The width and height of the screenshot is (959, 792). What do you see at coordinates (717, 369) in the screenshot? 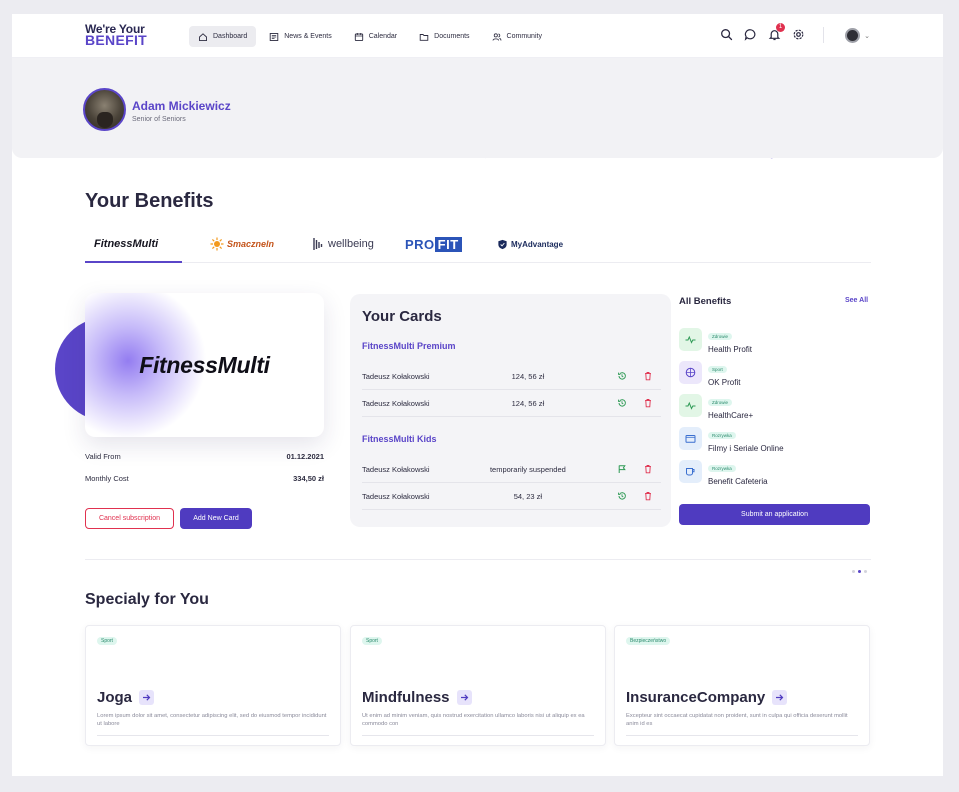
I see `category-tag: Sport` at bounding box center [717, 369].